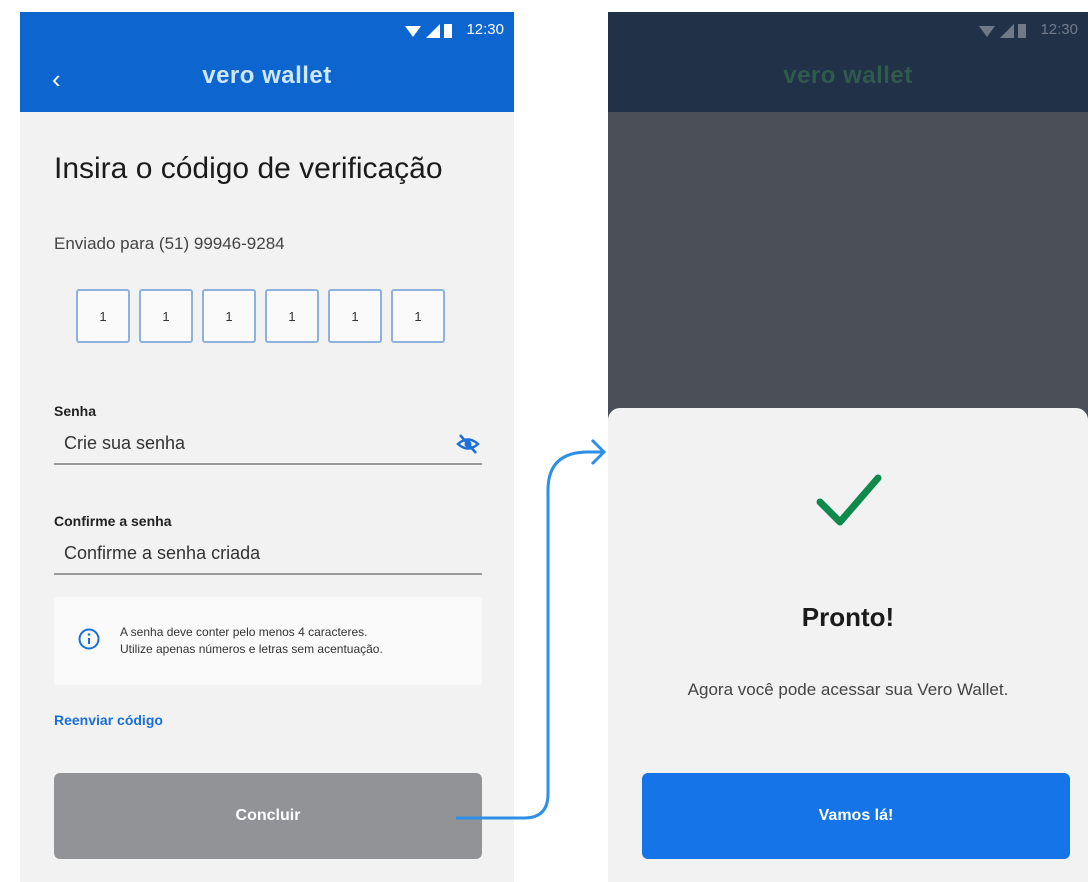  Describe the element at coordinates (125, 443) in the screenshot. I see `password-placeholder: Crie sua senha` at that location.